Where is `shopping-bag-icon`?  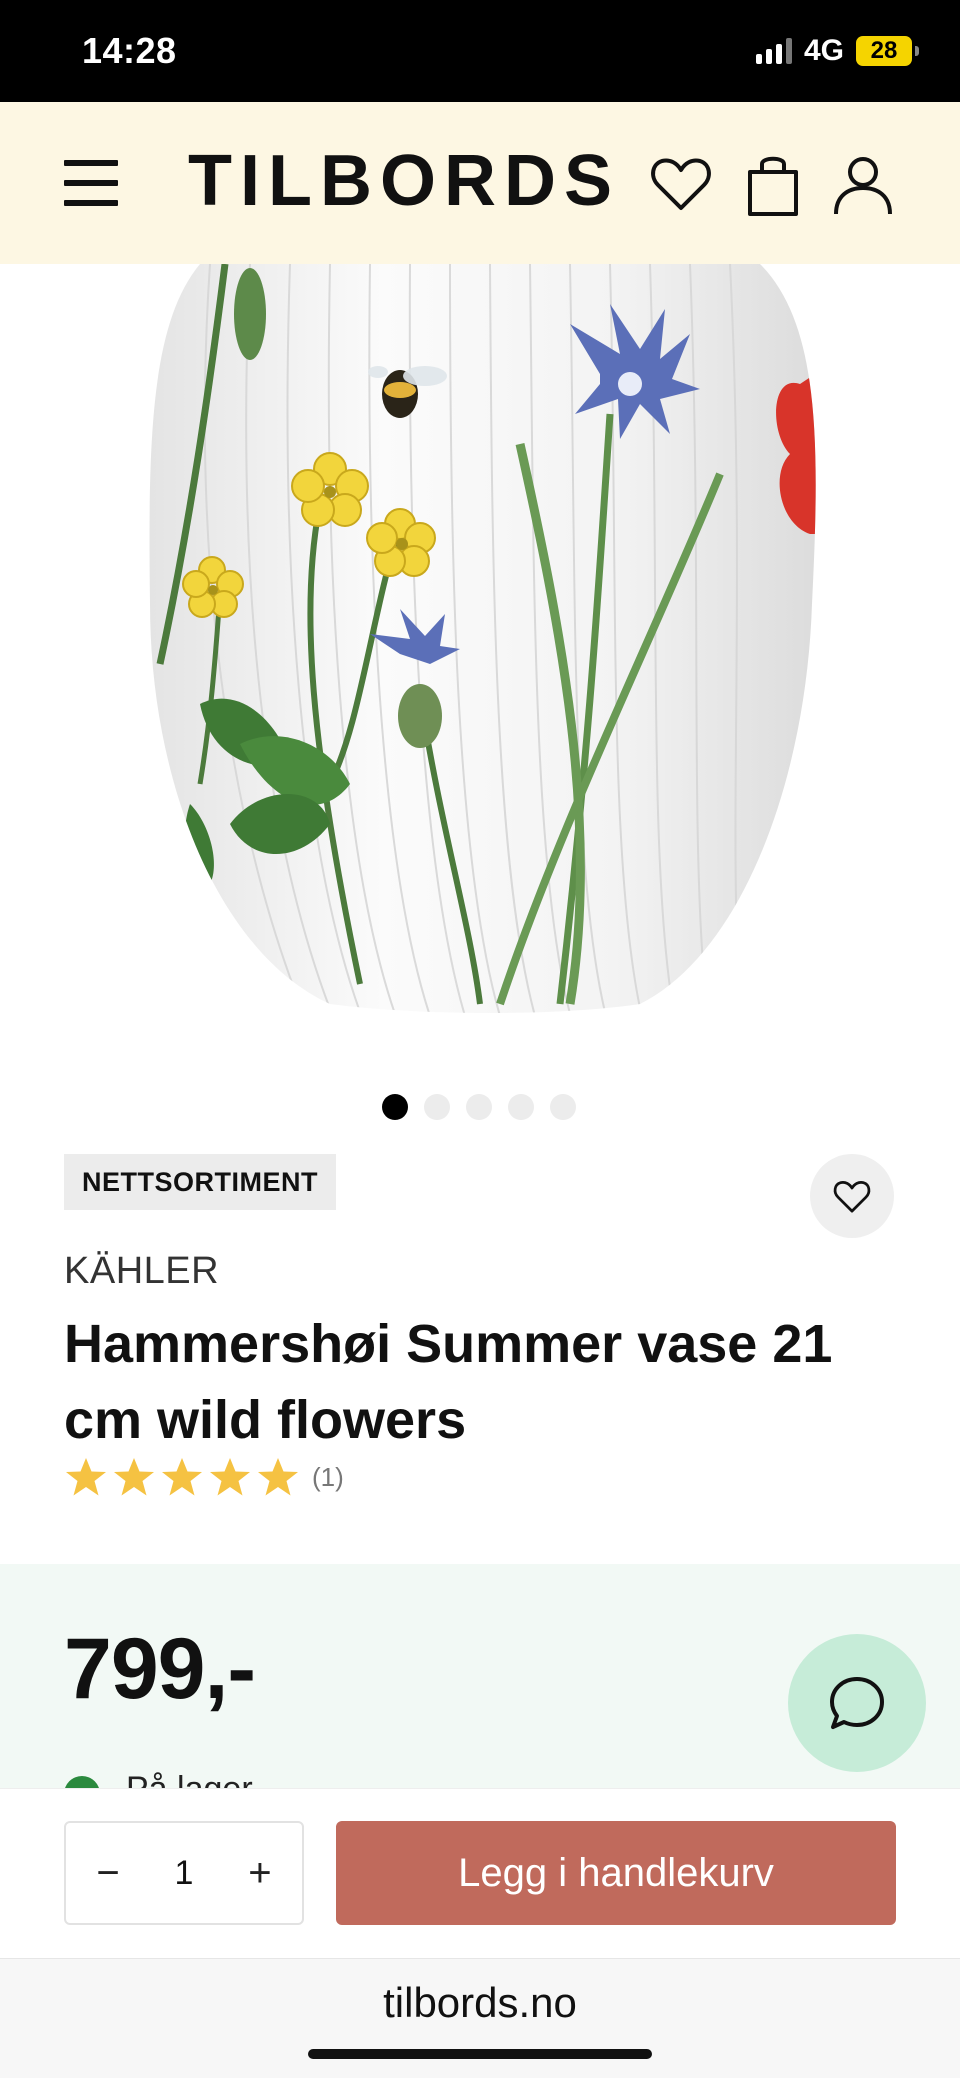 shopping-bag-icon is located at coordinates (773, 185).